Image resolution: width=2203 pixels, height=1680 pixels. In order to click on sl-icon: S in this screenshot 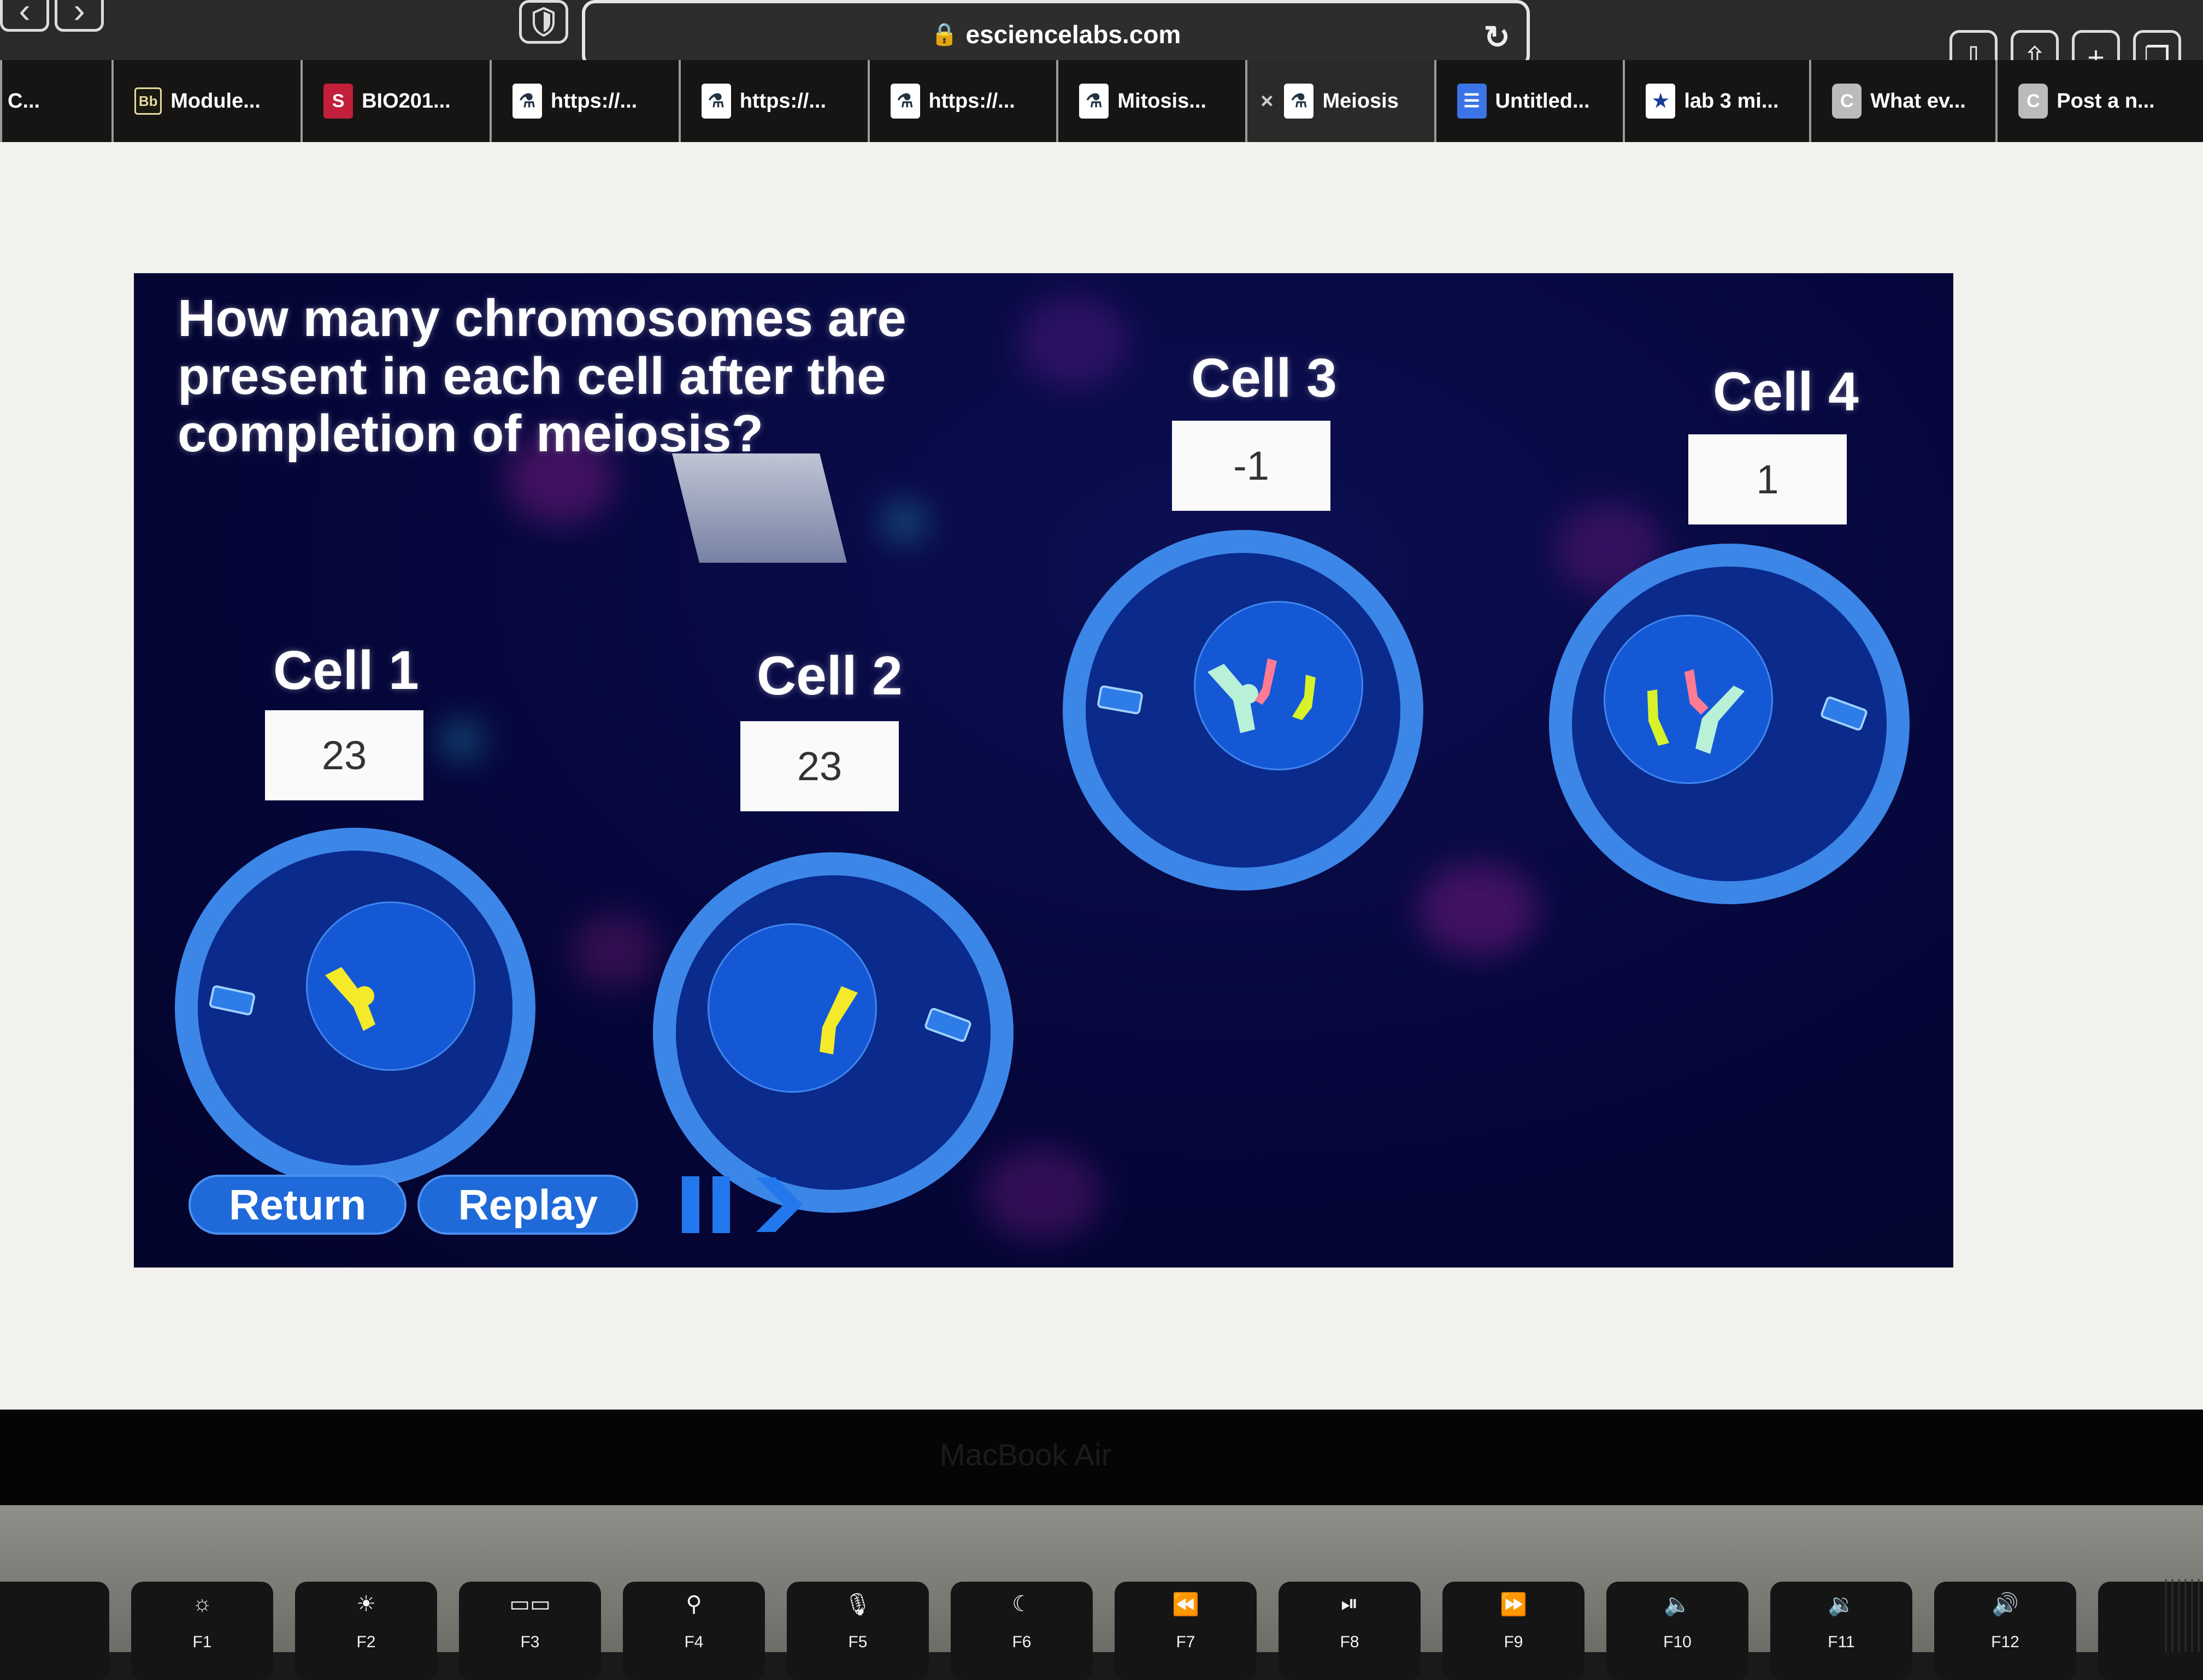, I will do `click(338, 102)`.